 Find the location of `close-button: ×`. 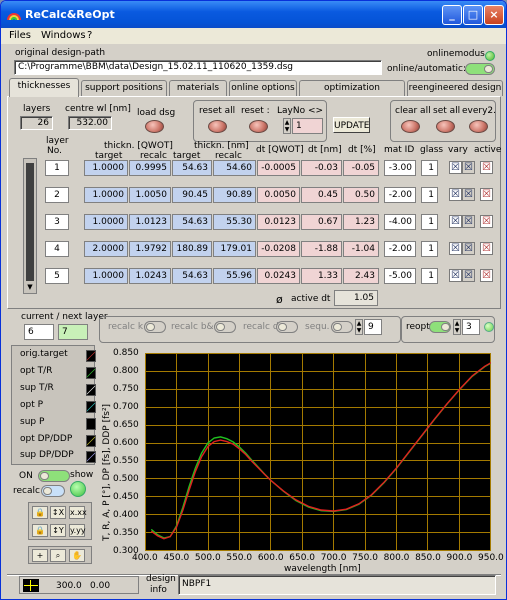

close-button: × is located at coordinates (494, 15).